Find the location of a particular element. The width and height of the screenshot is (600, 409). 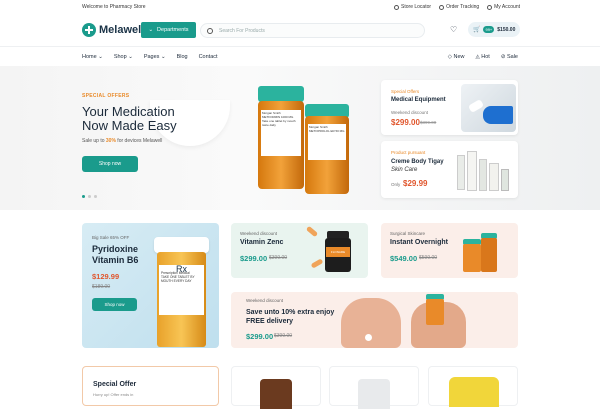

card-kicker: Special Offers is located at coordinates (405, 91).